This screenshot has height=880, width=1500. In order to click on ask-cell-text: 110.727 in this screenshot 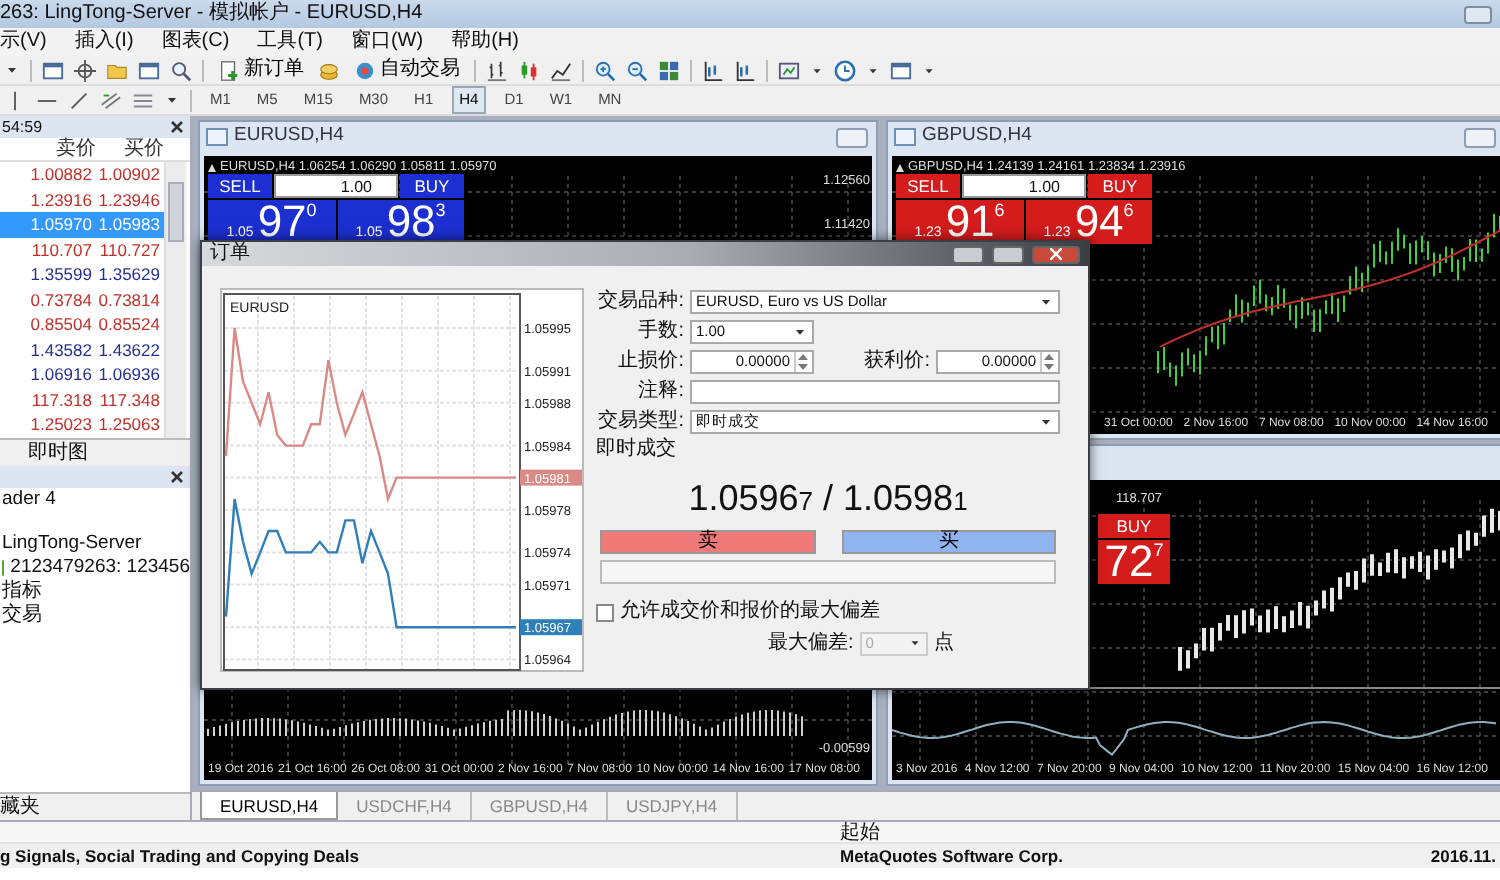, I will do `click(129, 249)`.